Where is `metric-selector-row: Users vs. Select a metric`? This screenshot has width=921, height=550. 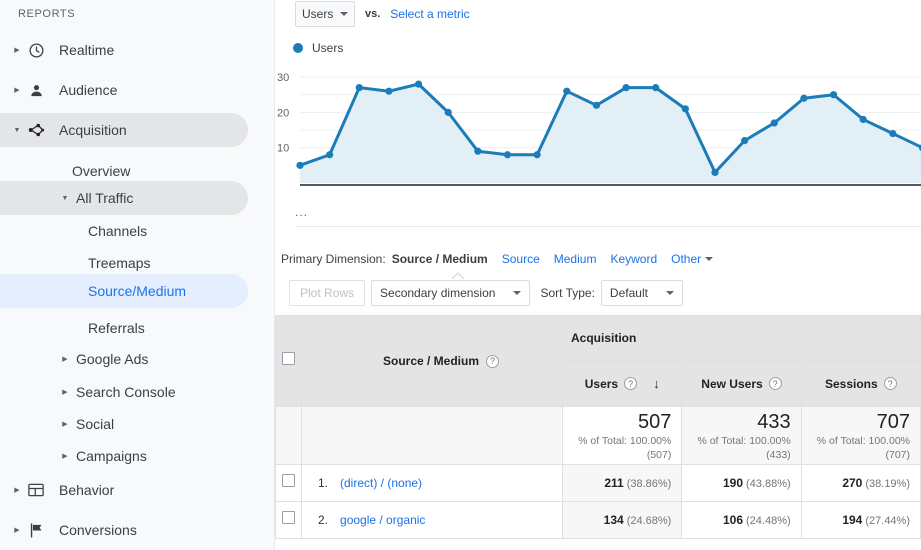 metric-selector-row: Users vs. Select a metric is located at coordinates (382, 14).